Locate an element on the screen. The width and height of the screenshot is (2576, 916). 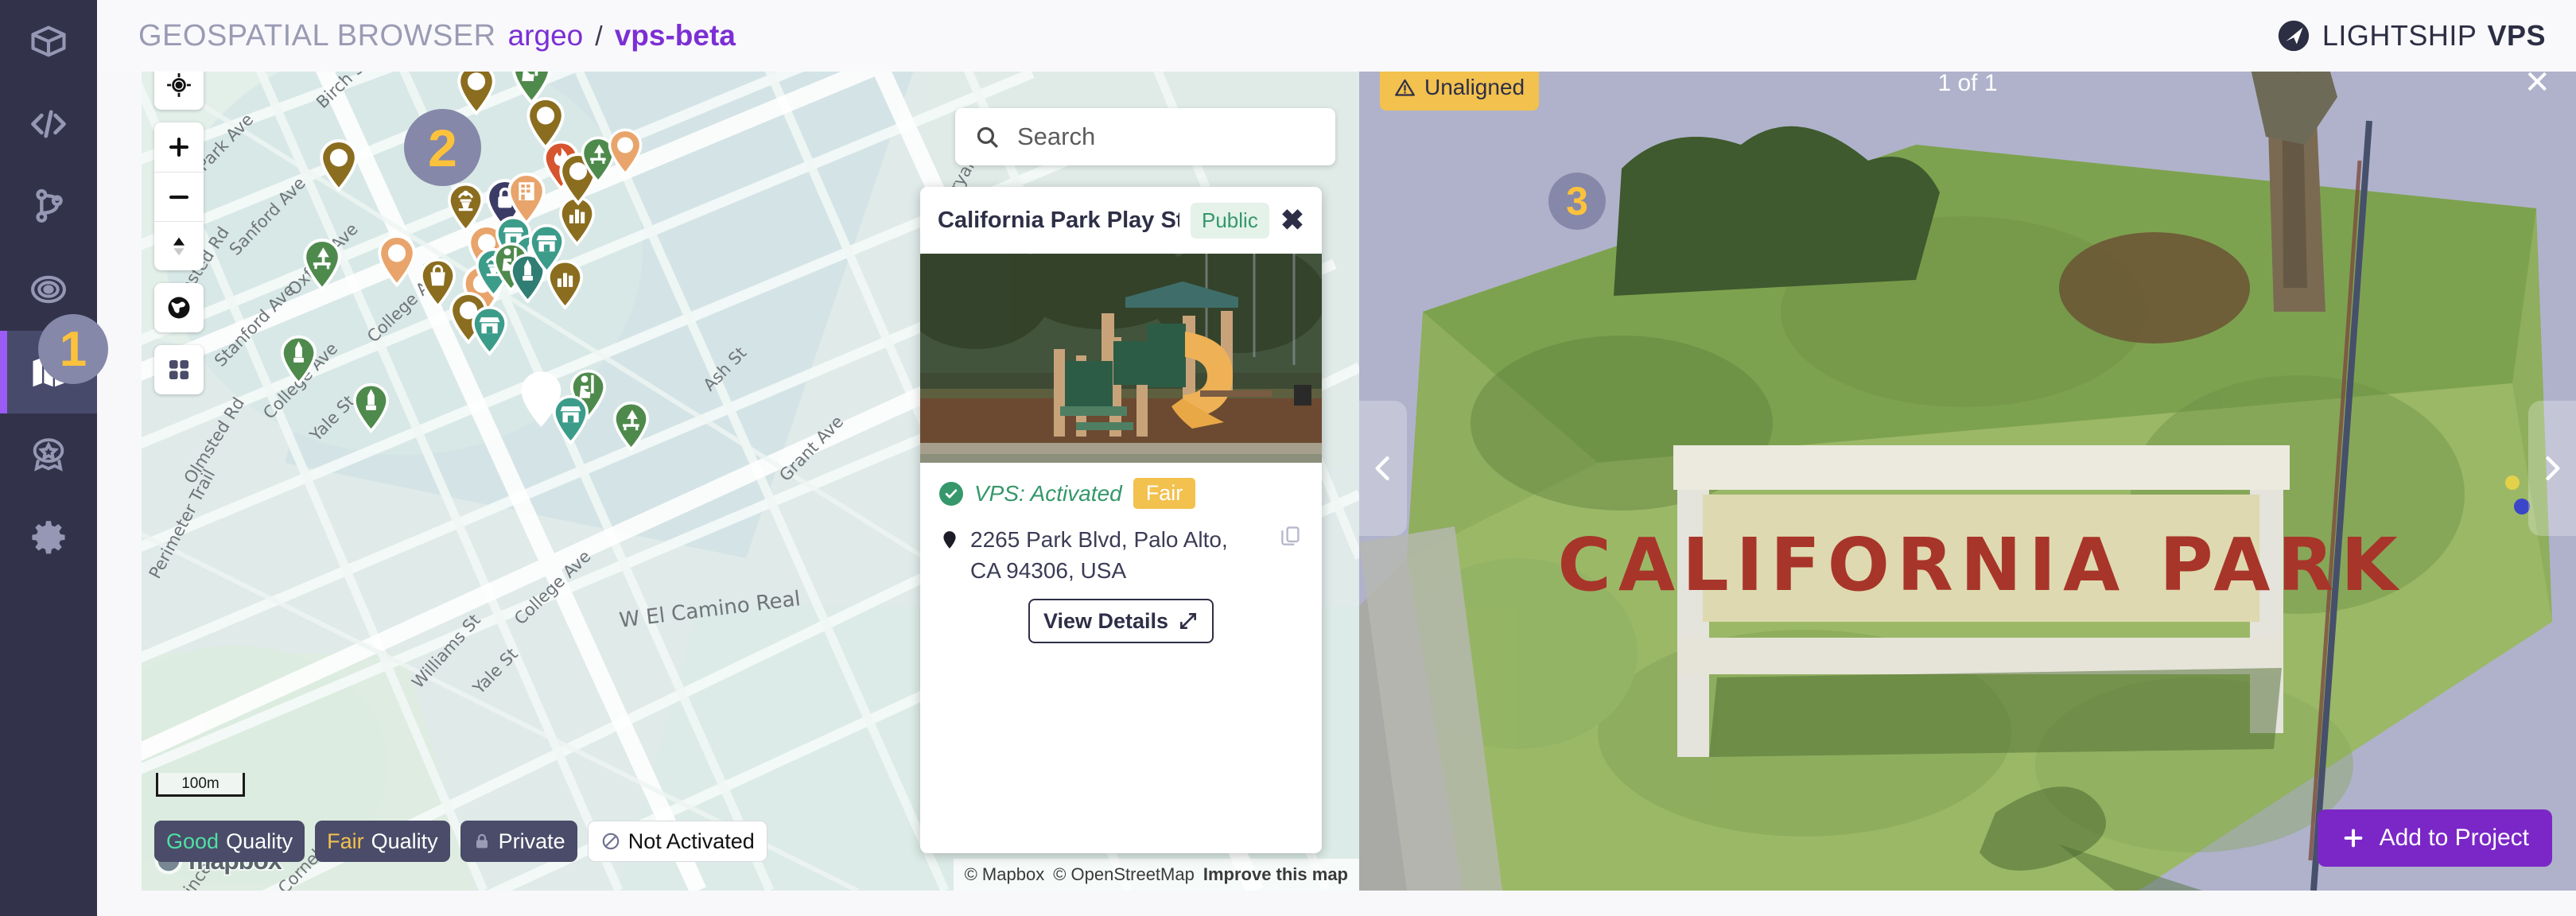
app-title: GEOSPATIAL BROWSER is located at coordinates (317, 35).